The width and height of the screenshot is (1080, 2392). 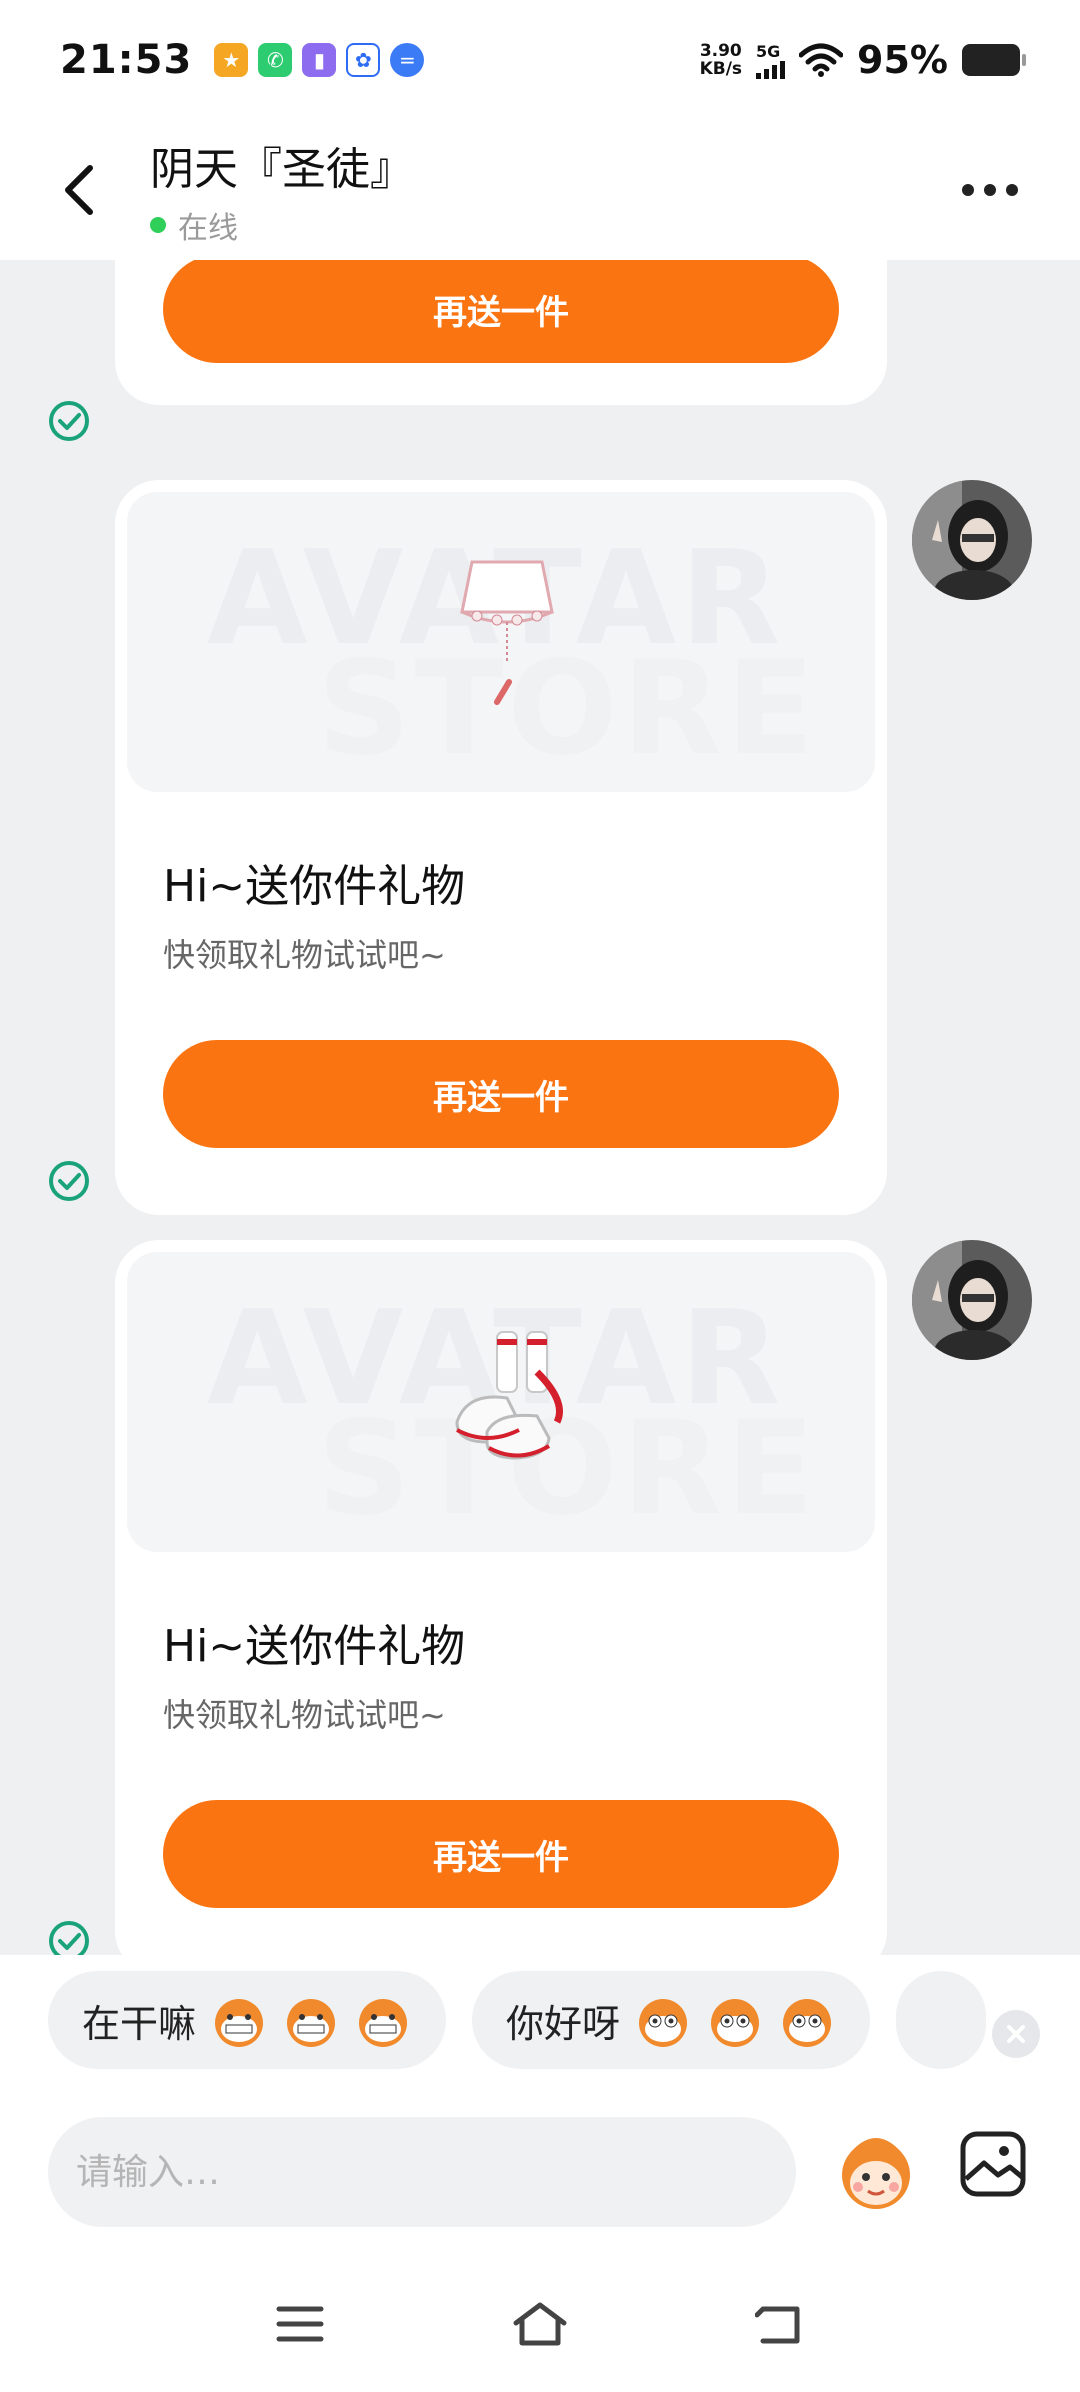 I want to click on message-notification-icon: =, so click(x=407, y=60).